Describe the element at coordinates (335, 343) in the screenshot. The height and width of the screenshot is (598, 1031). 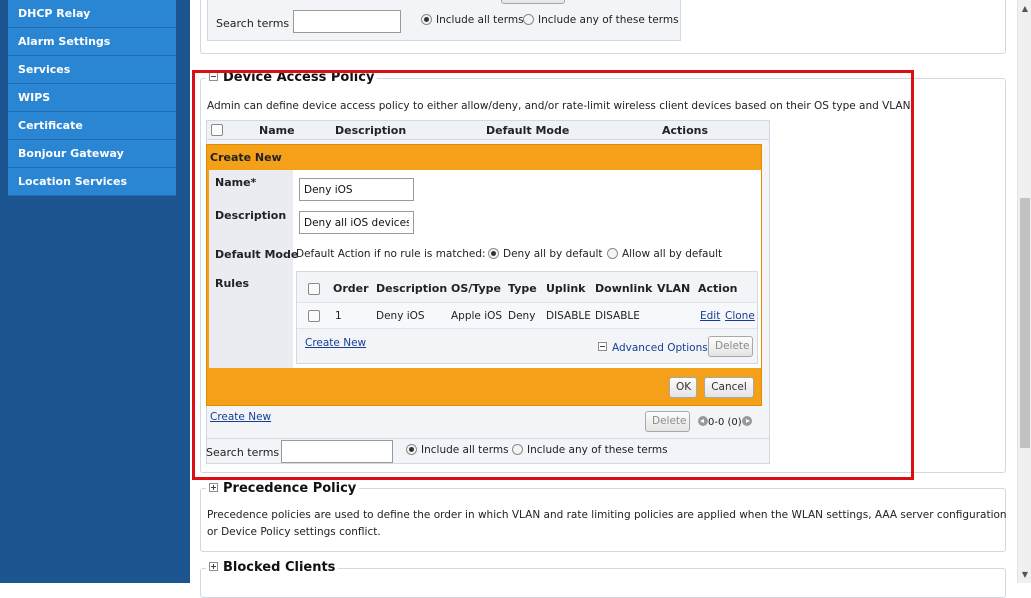
I see `rules-create-new-link: Create New` at that location.